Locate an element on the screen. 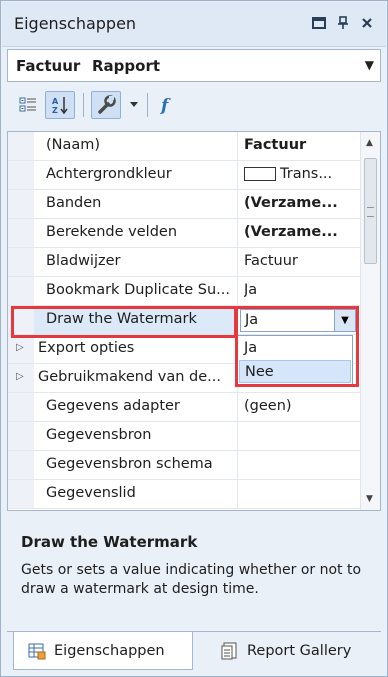 This screenshot has width=388, height=677. property-row: Gegevensbron schema is located at coordinates (184, 465).